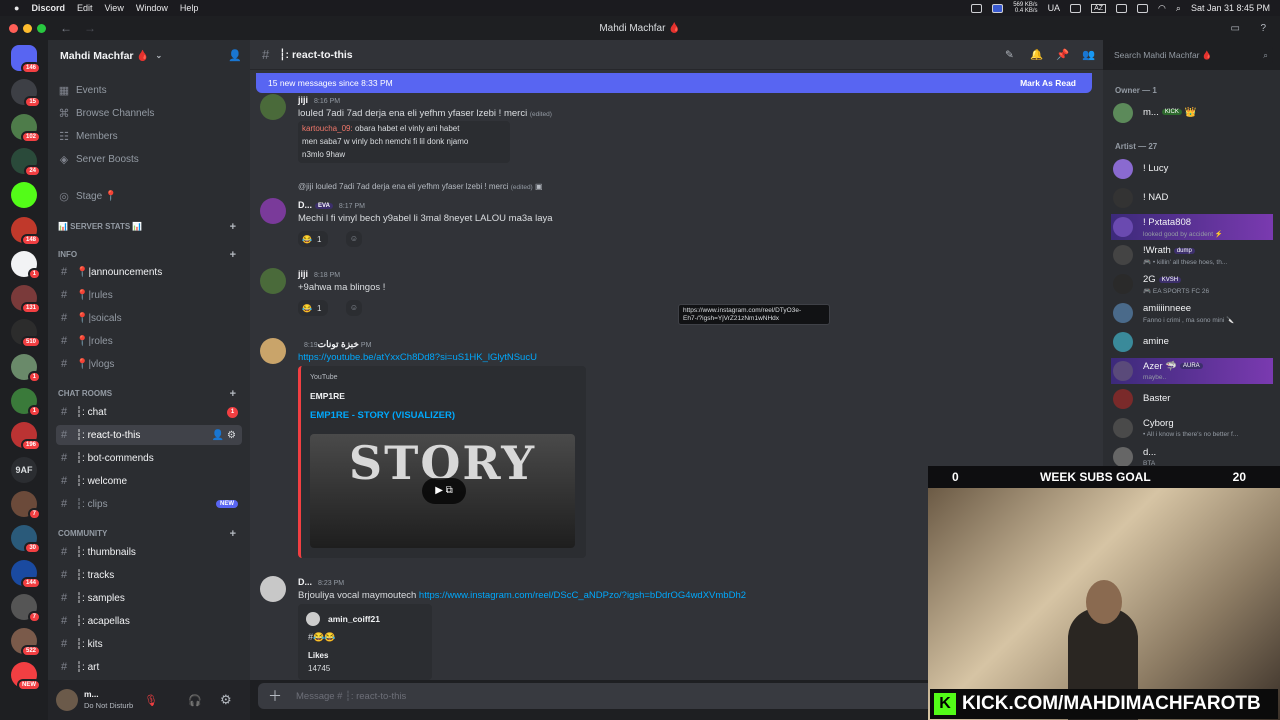  Describe the element at coordinates (1054, 8) in the screenshot. I see `input-source: UA` at that location.